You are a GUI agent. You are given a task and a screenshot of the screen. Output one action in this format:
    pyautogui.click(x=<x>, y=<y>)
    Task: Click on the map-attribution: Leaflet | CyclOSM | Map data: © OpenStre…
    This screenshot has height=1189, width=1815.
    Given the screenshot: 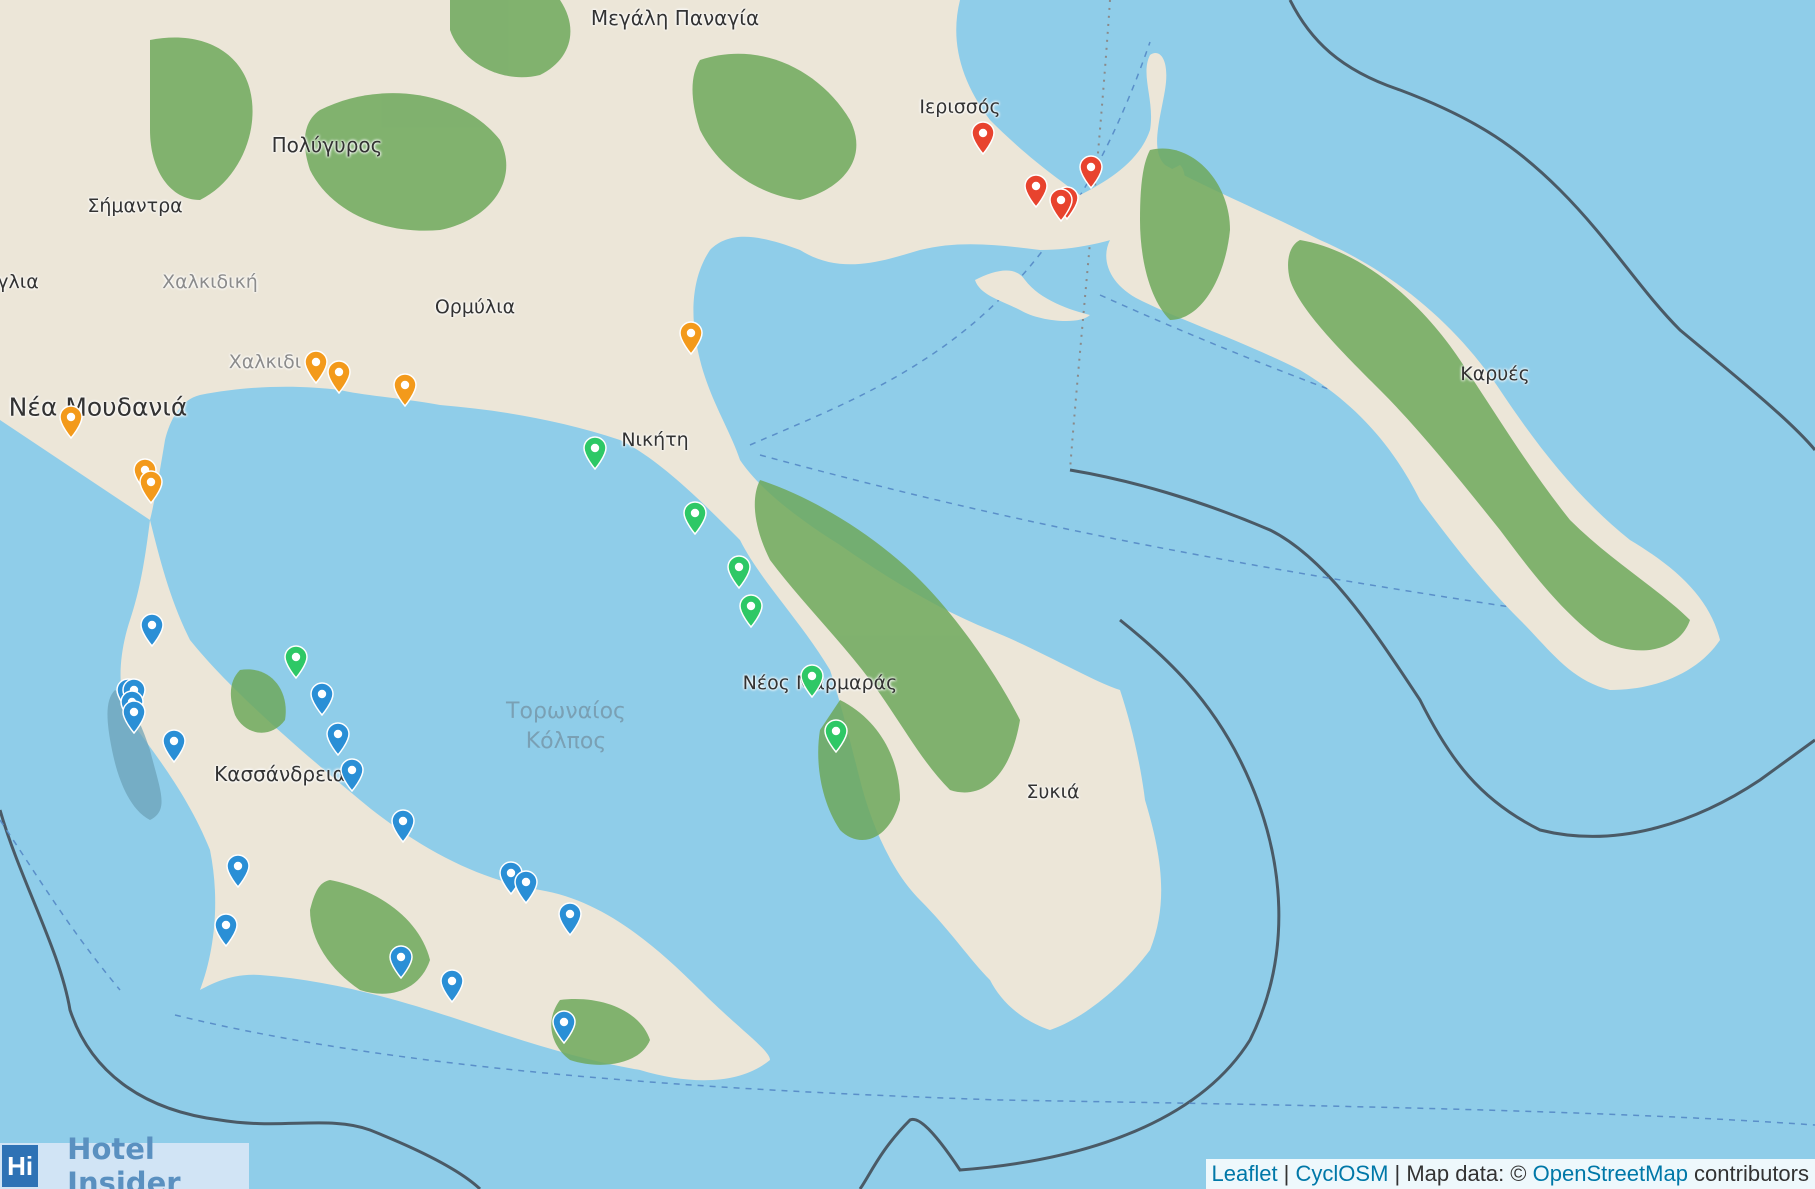 What is the action you would take?
    pyautogui.click(x=1510, y=1174)
    